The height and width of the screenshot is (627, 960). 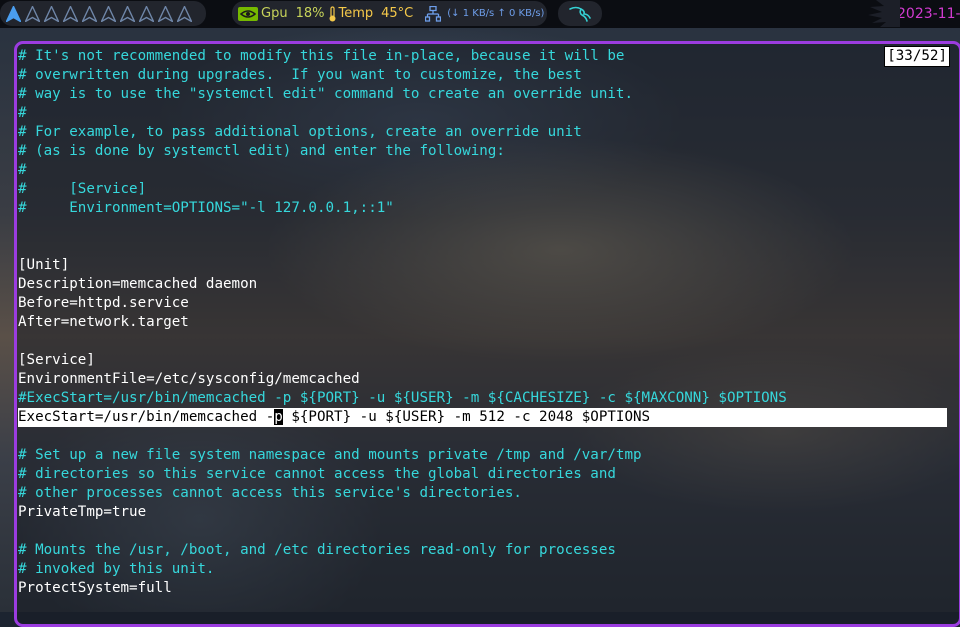 I want to click on gpu-label: Gpu, so click(x=274, y=13).